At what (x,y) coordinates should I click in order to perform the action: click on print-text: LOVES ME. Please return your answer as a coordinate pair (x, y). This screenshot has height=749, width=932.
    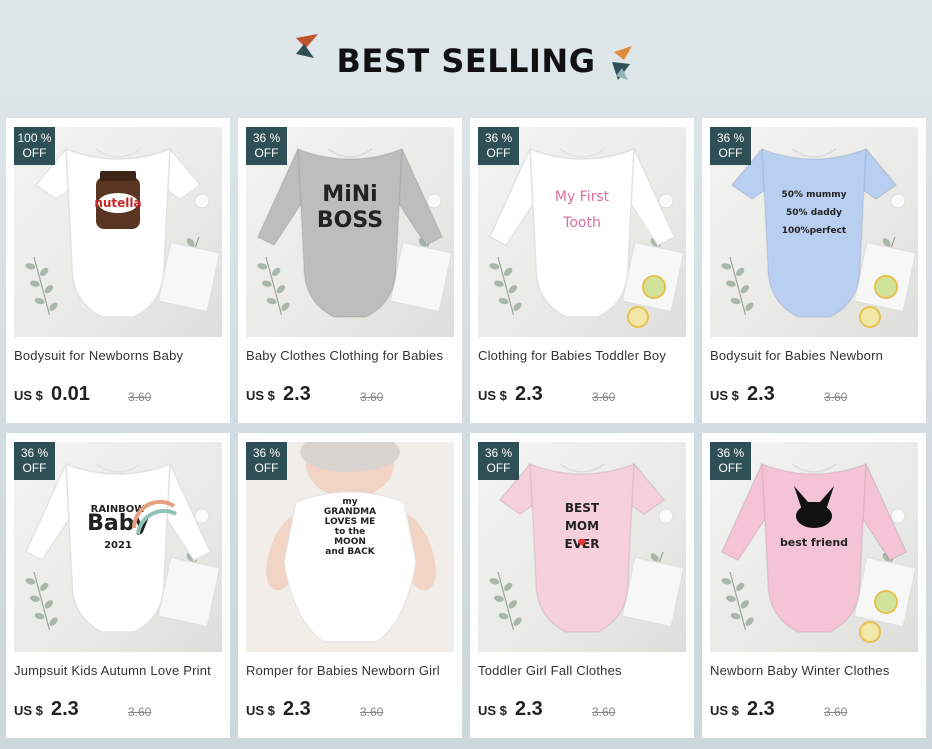
    Looking at the image, I should click on (350, 522).